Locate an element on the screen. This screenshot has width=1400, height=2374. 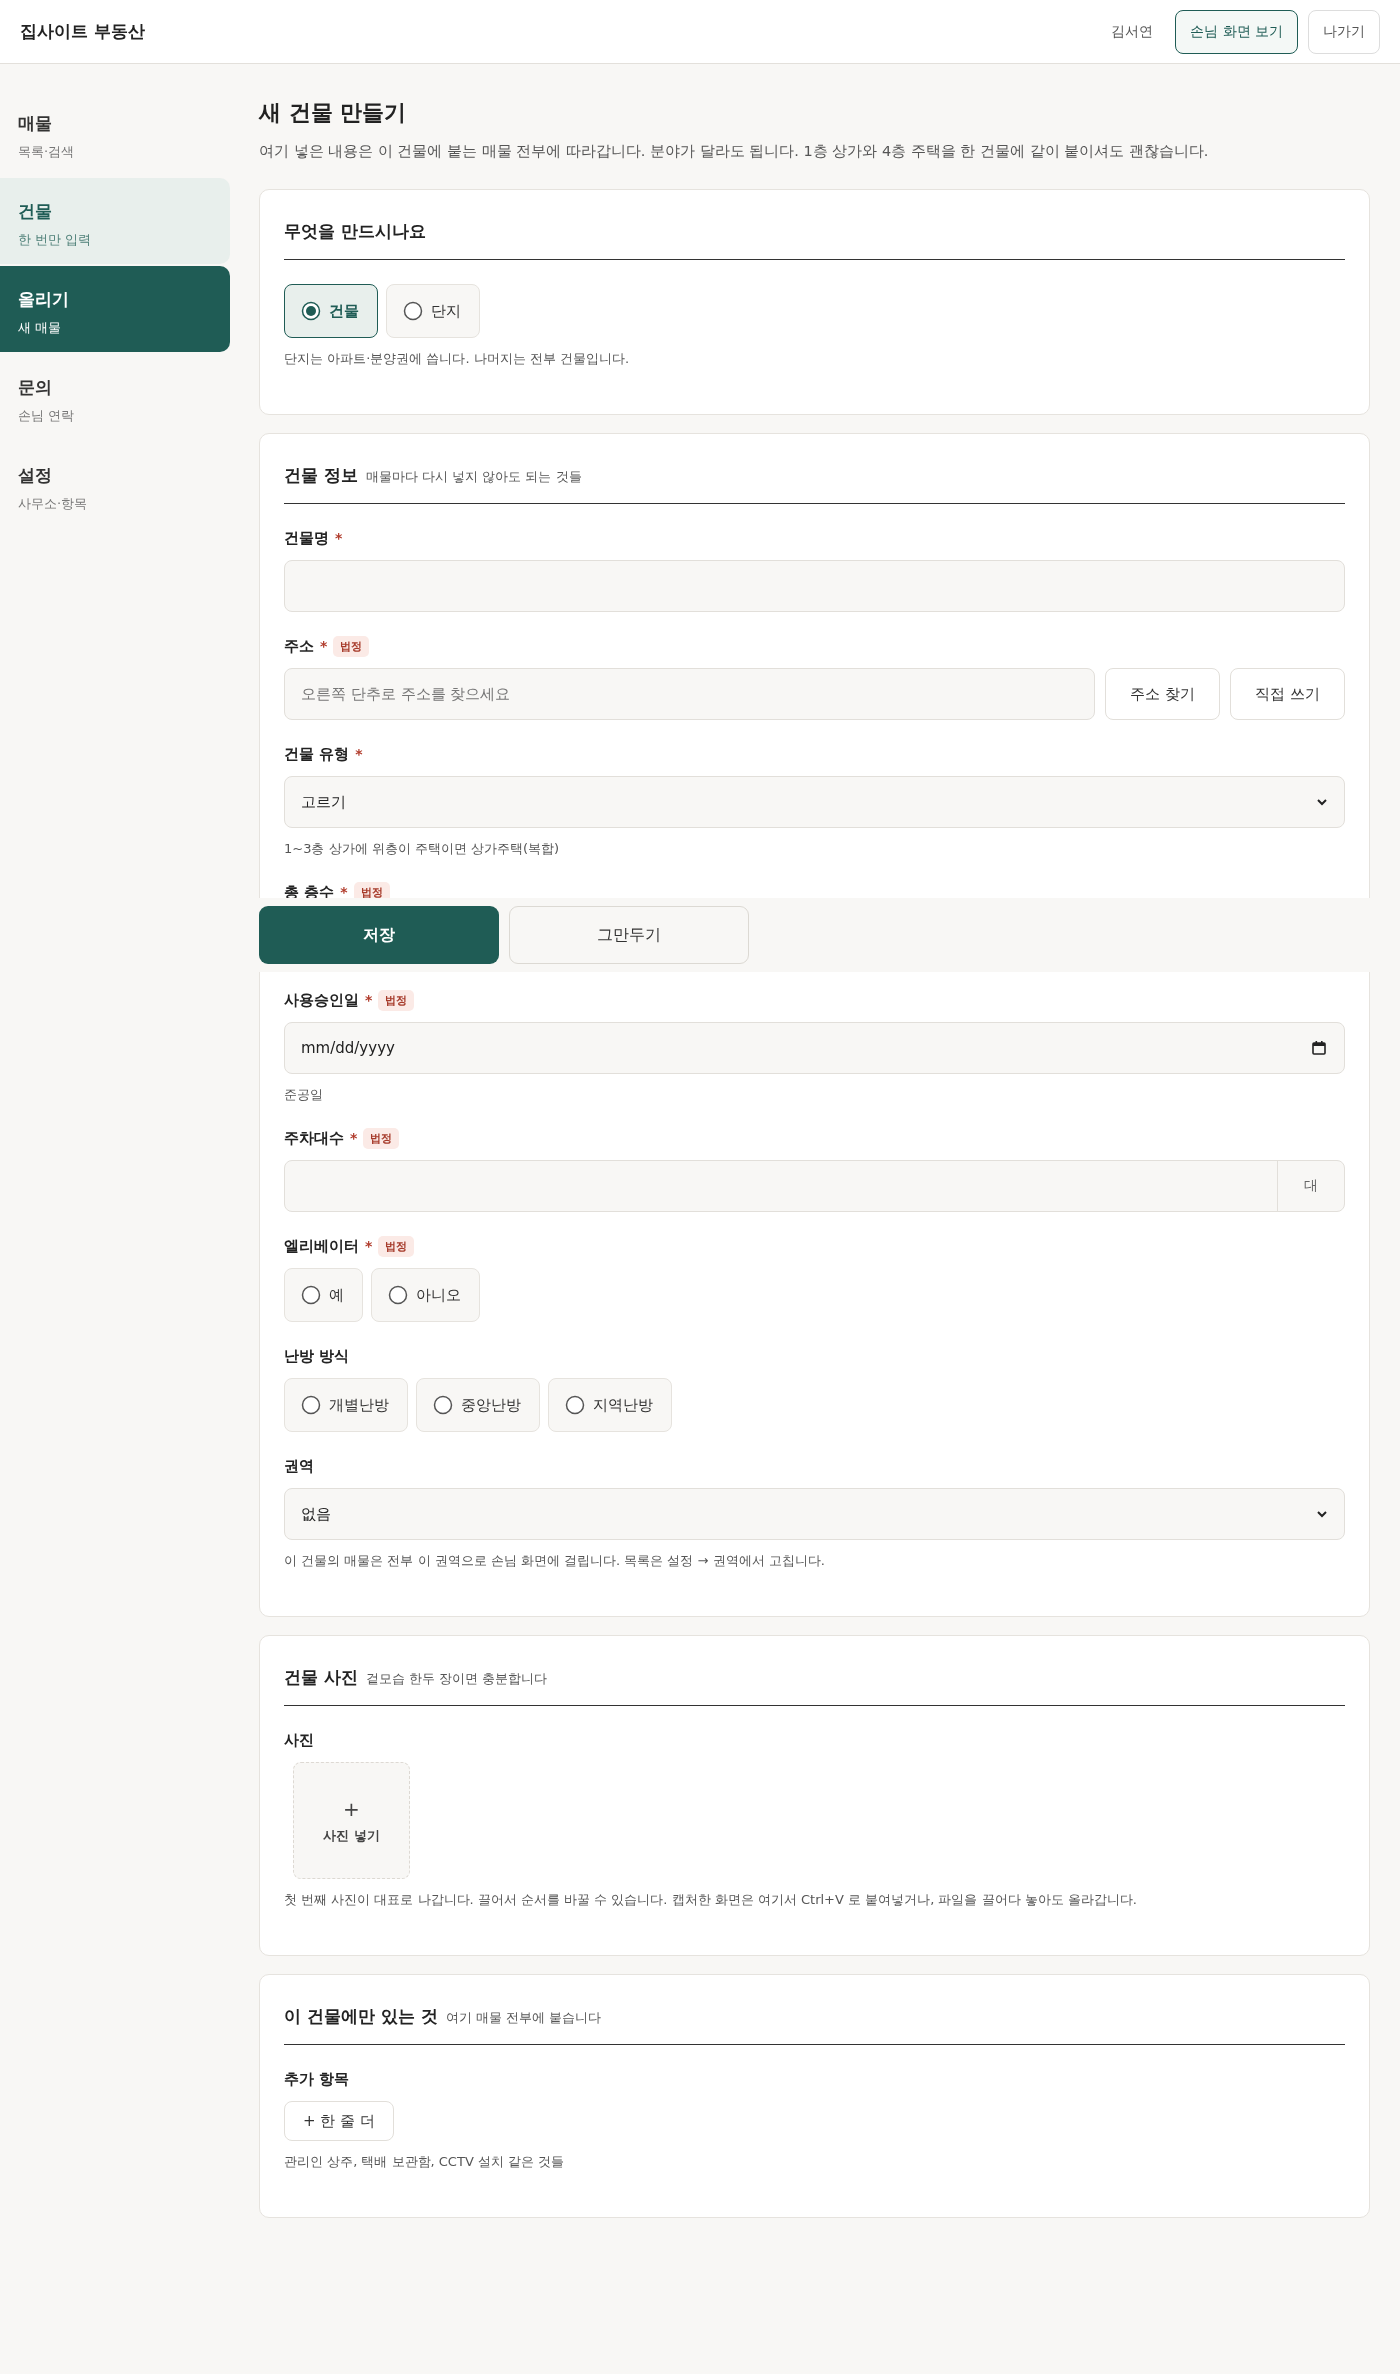
field-label: 주소 is located at coordinates (299, 646).